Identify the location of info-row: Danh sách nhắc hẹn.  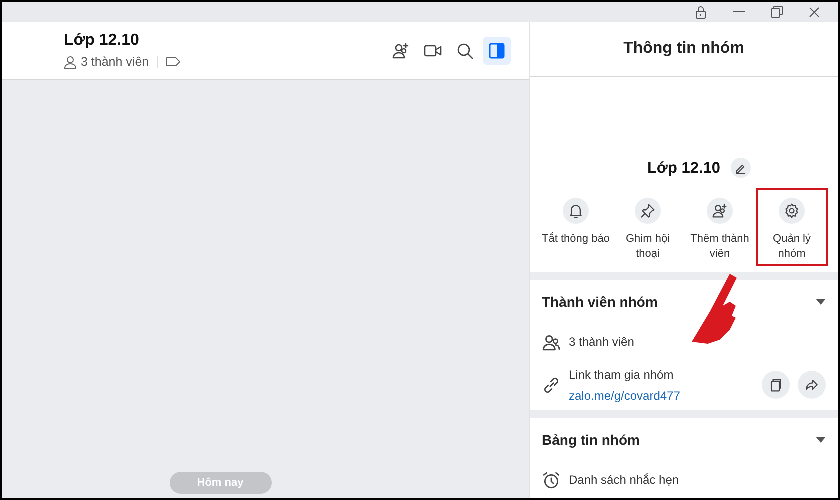
(697, 480).